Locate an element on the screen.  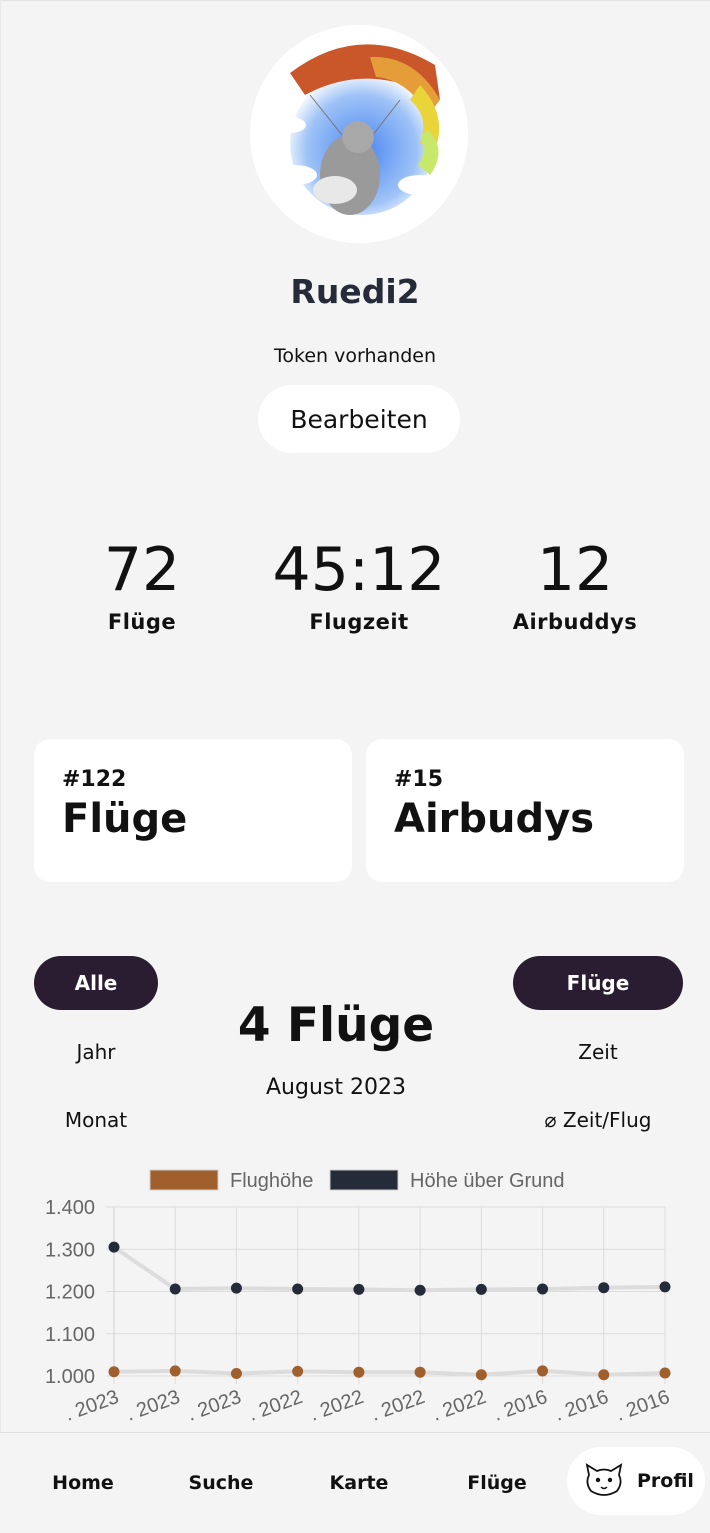
paraglider-cat-icon is located at coordinates (359, 134).